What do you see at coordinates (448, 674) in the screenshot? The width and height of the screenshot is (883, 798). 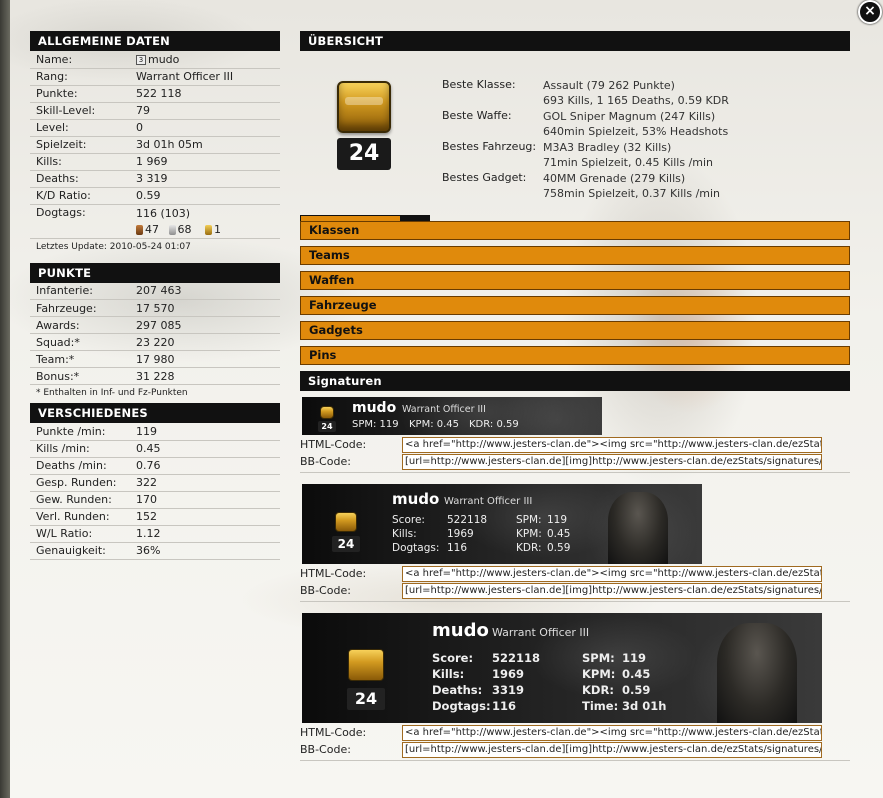 I see `banner-kills-label: Kills:` at bounding box center [448, 674].